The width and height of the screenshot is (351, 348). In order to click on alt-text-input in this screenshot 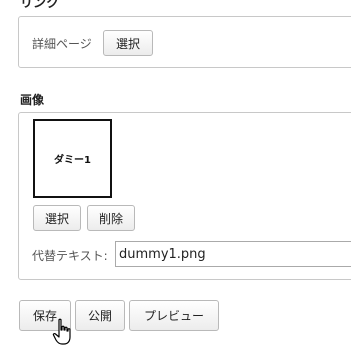, I will do `click(233, 254)`.